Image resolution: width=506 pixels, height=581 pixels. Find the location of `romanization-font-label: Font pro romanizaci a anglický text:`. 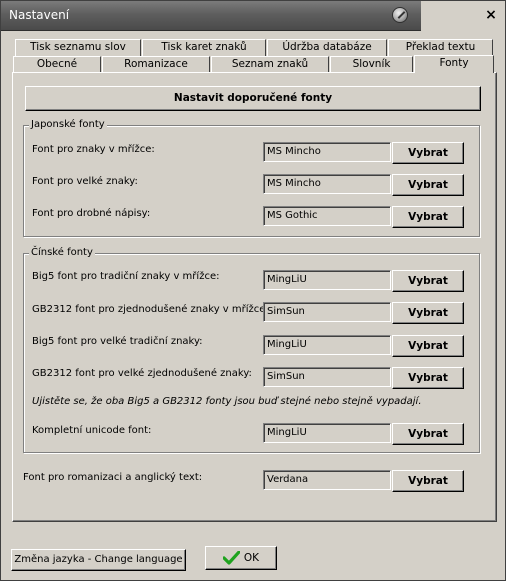

romanization-font-label: Font pro romanizaci a anglický text: is located at coordinates (113, 477).